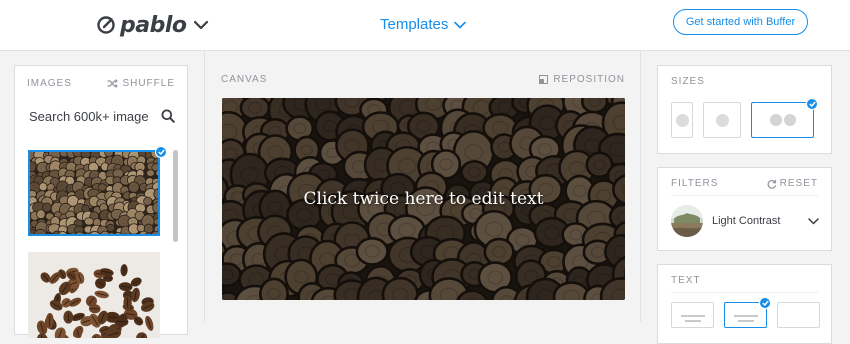 The image size is (850, 344). I want to click on pablo-logo: pablo, so click(152, 25).